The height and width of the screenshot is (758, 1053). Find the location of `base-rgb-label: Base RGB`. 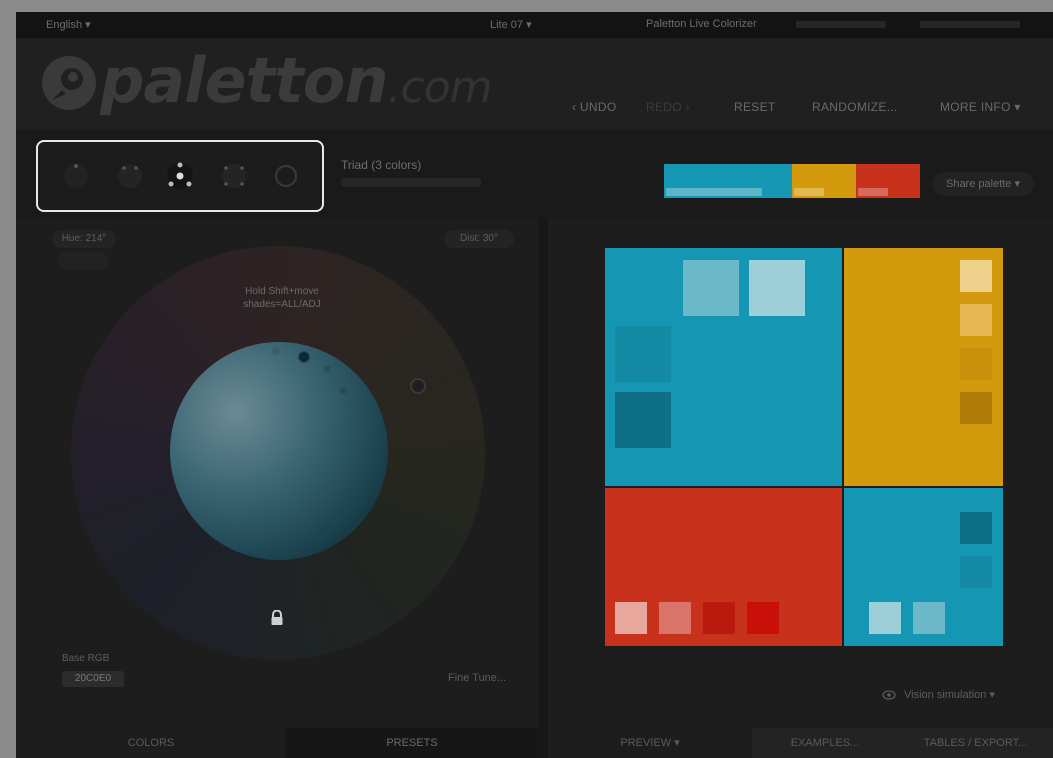

base-rgb-label: Base RGB is located at coordinates (86, 658).